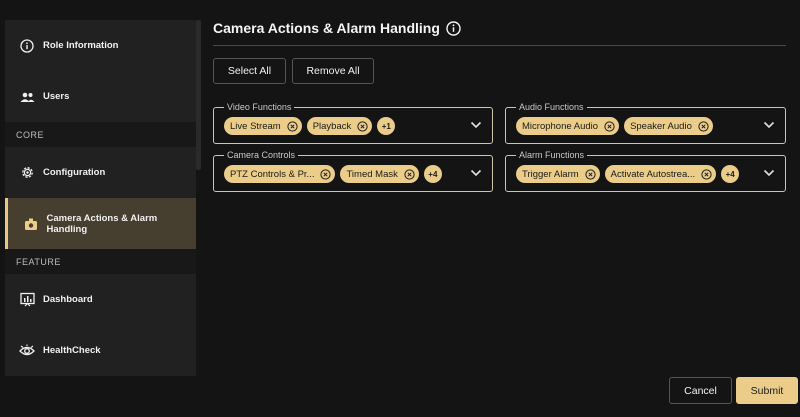 The height and width of the screenshot is (417, 800). I want to click on sidebar-item-label: Dashboard, so click(68, 299).